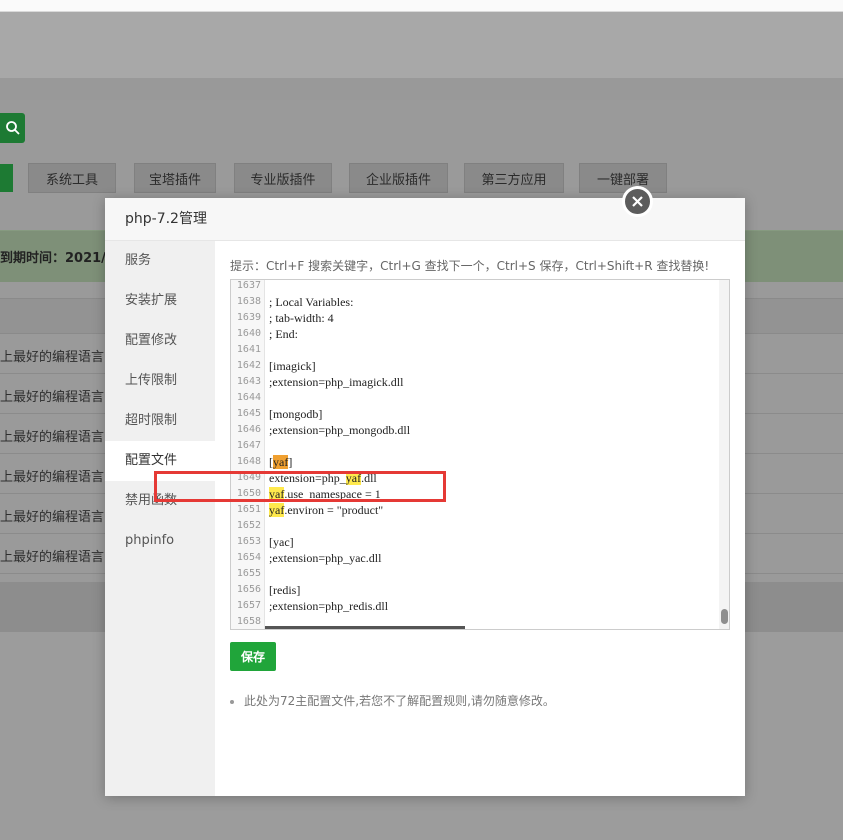  I want to click on line-number: 1651, so click(248, 509).